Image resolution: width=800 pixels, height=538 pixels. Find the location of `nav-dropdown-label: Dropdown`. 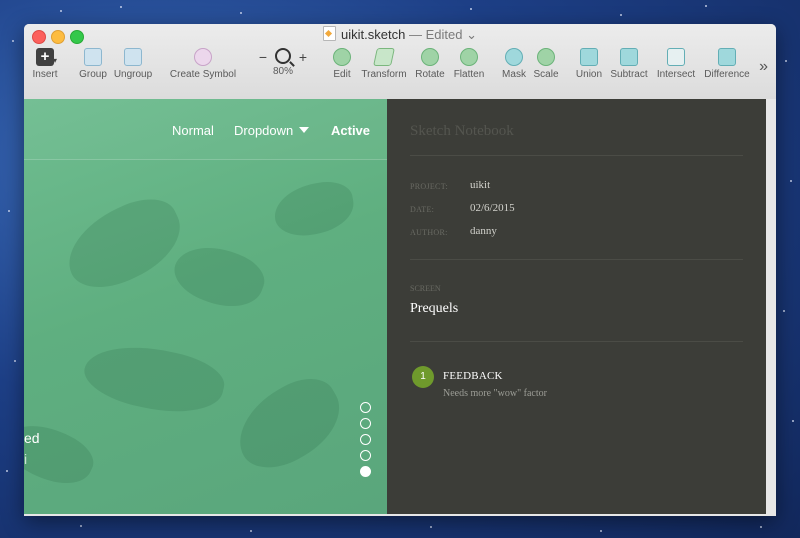

nav-dropdown-label: Dropdown is located at coordinates (264, 130).